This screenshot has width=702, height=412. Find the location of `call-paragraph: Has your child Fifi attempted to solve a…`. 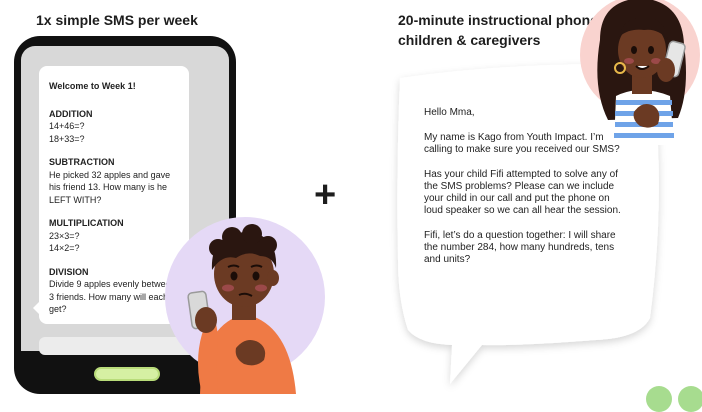

call-paragraph: Has your child Fifi attempted to solve a… is located at coordinates (522, 192).